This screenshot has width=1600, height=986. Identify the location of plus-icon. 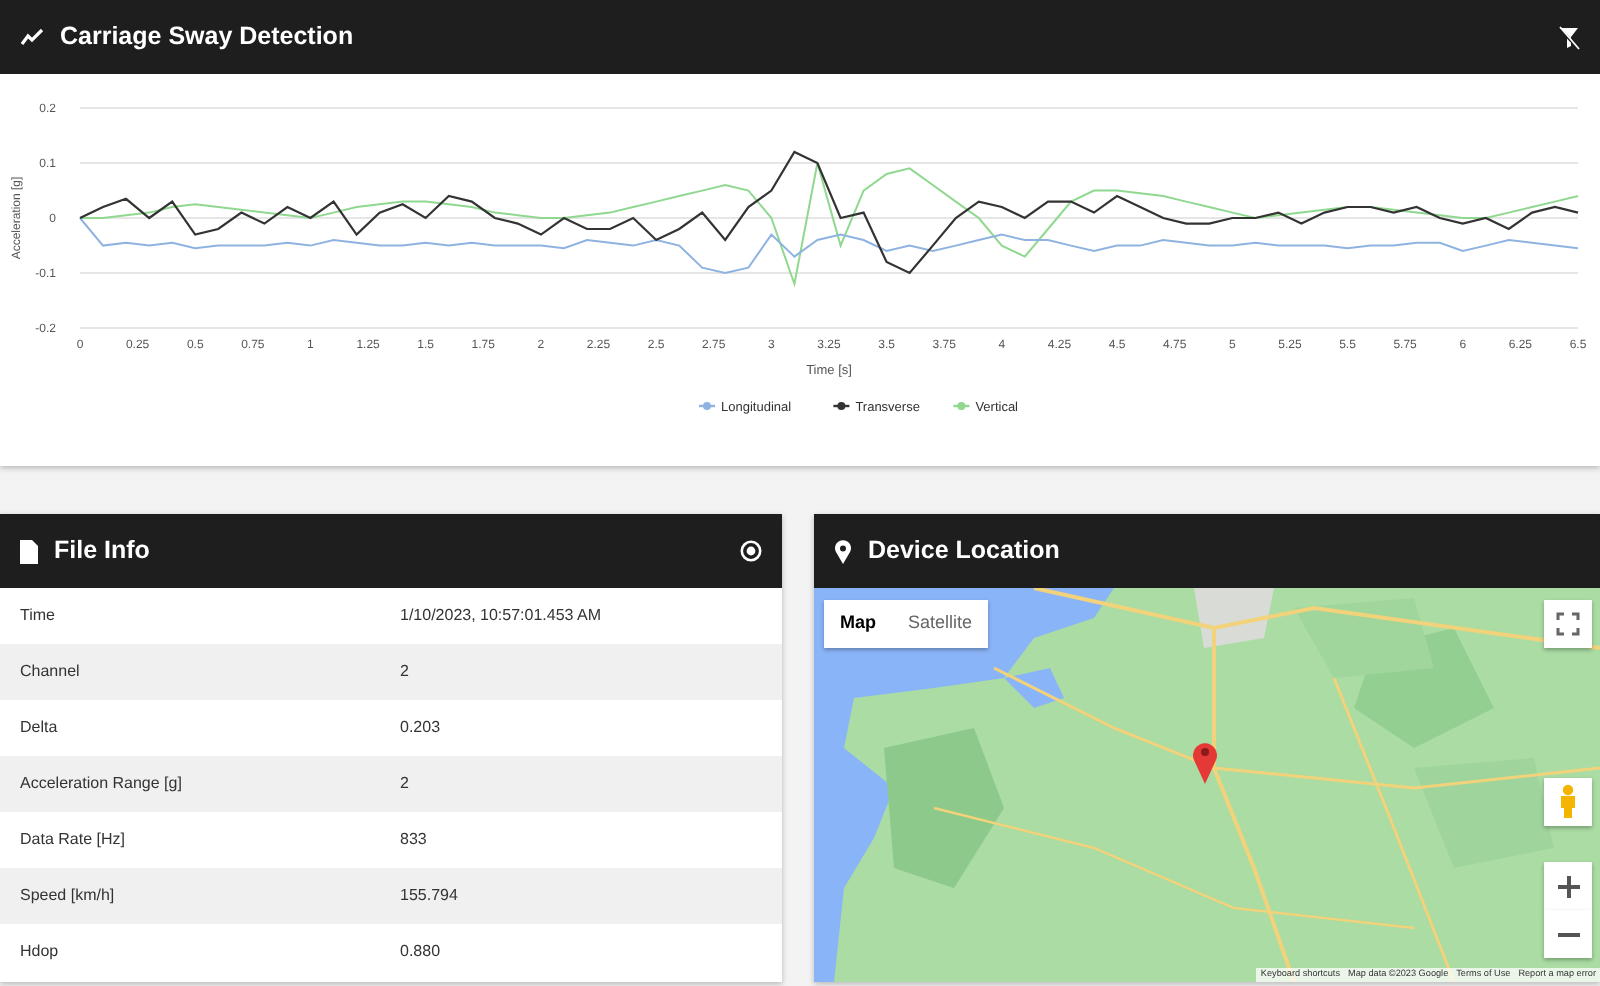
(1568, 886).